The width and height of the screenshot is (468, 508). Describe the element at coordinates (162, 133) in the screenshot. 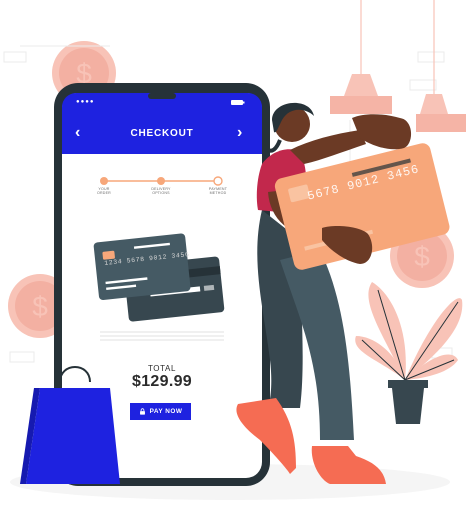

I see `page-title: CHECKOUT` at that location.